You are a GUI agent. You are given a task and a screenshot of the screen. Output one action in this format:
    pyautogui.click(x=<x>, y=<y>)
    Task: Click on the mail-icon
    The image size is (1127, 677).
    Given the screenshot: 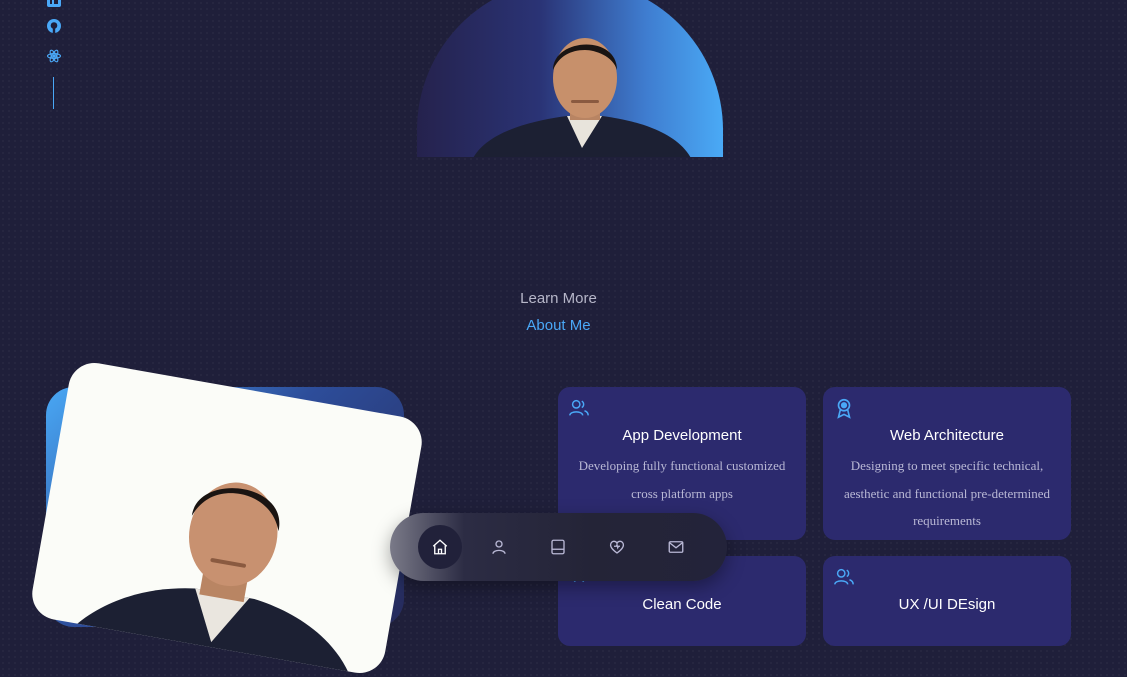 What is the action you would take?
    pyautogui.click(x=676, y=547)
    